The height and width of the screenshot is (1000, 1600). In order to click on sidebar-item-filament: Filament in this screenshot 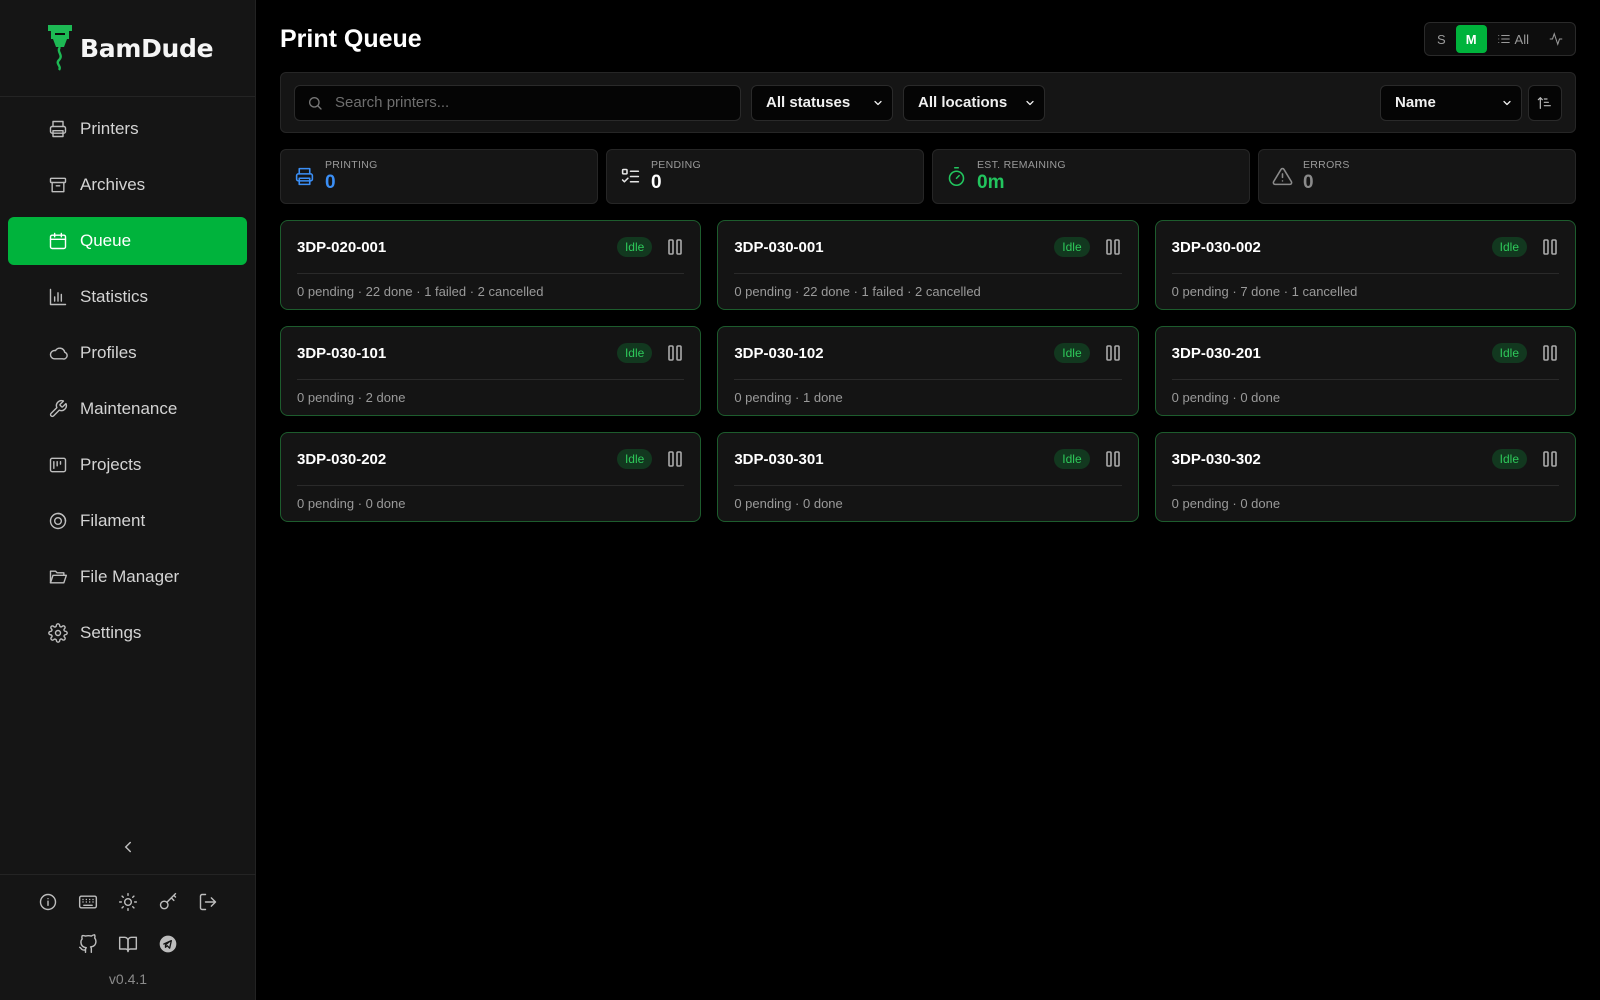, I will do `click(127, 521)`.